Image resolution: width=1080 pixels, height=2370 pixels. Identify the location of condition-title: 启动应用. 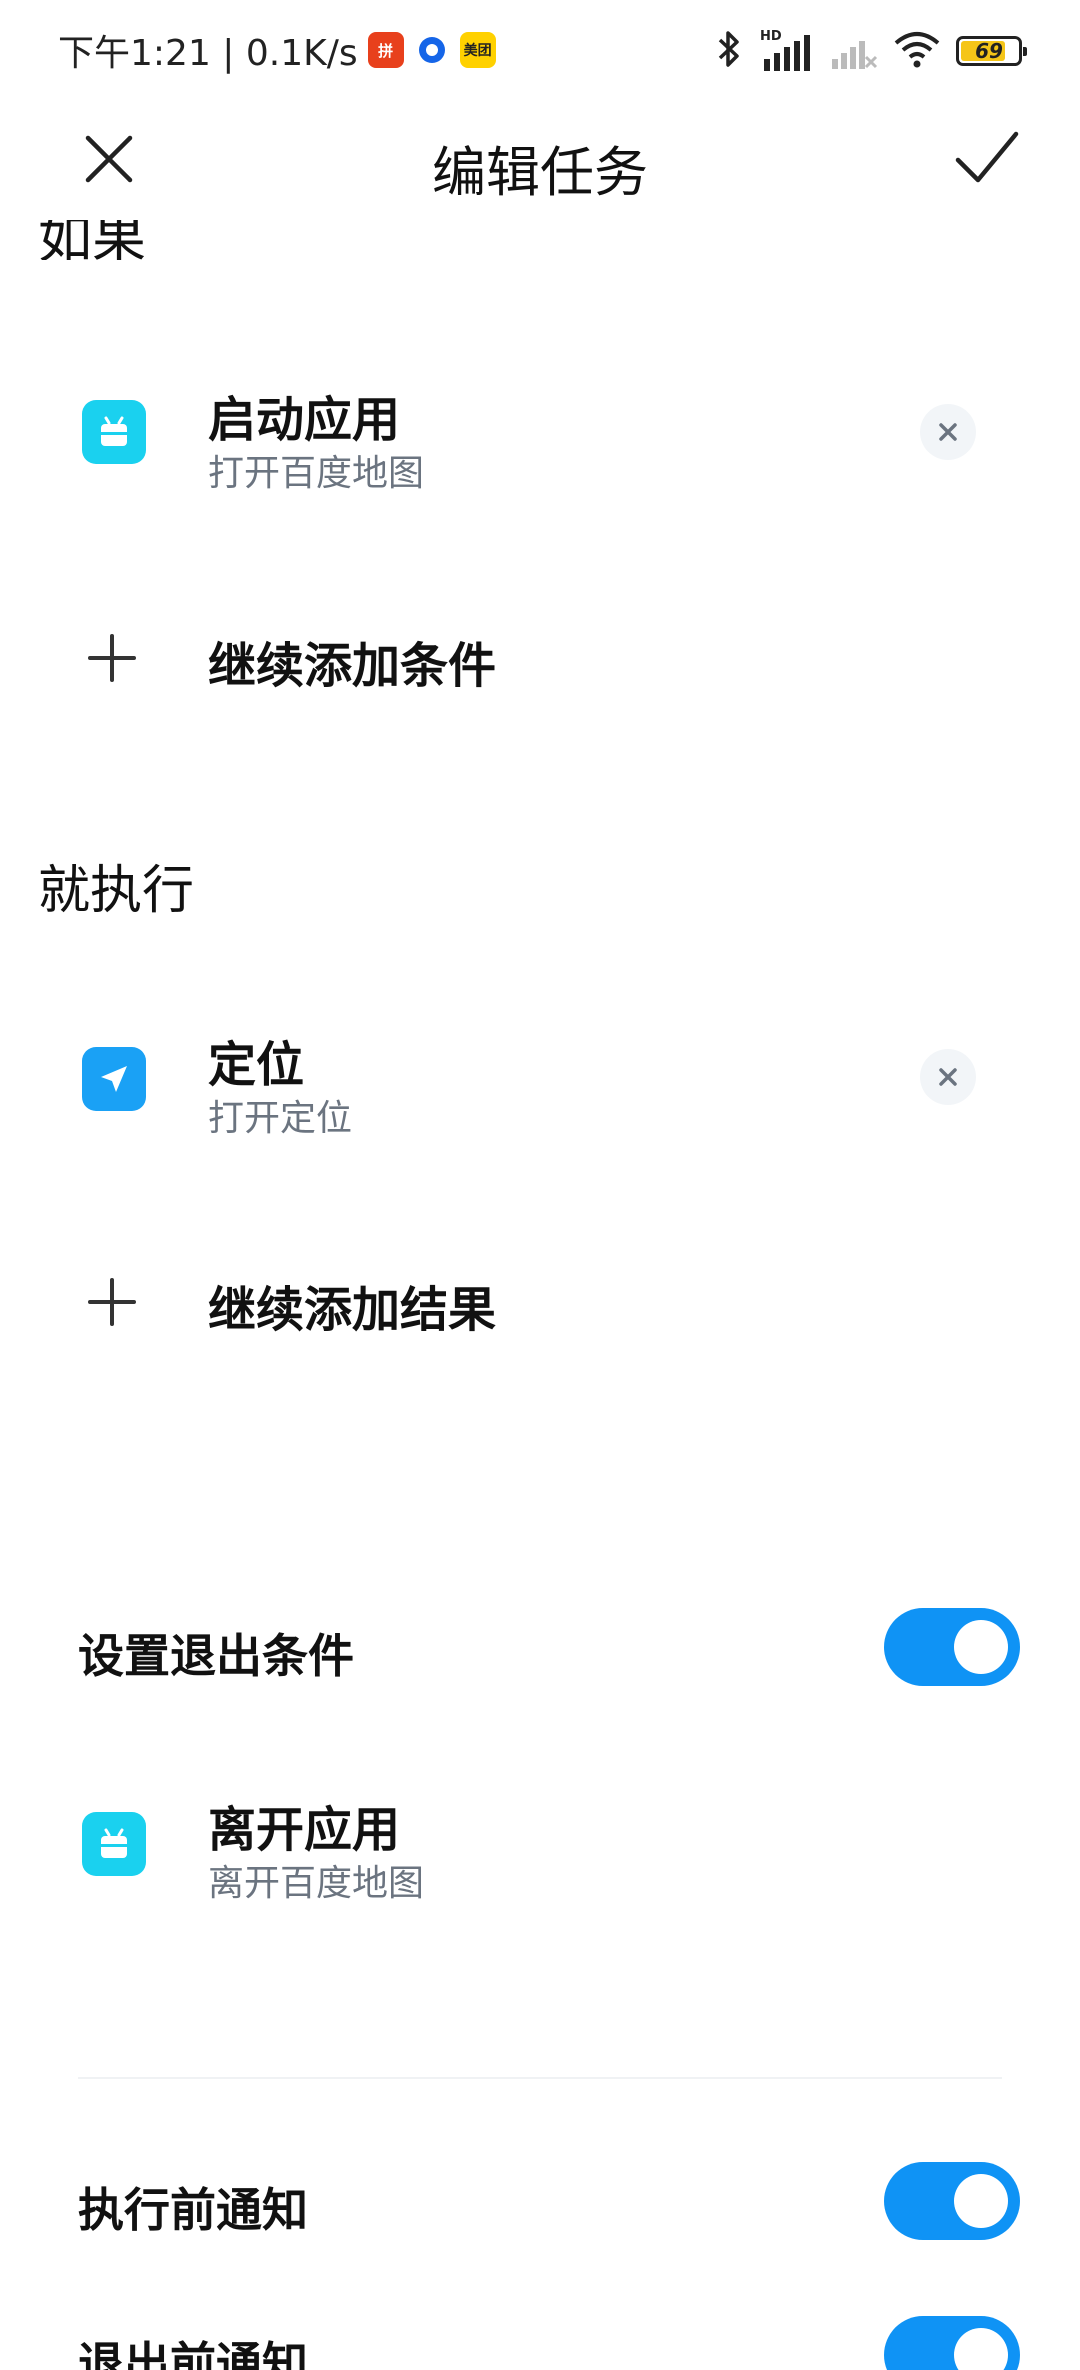
(304, 420).